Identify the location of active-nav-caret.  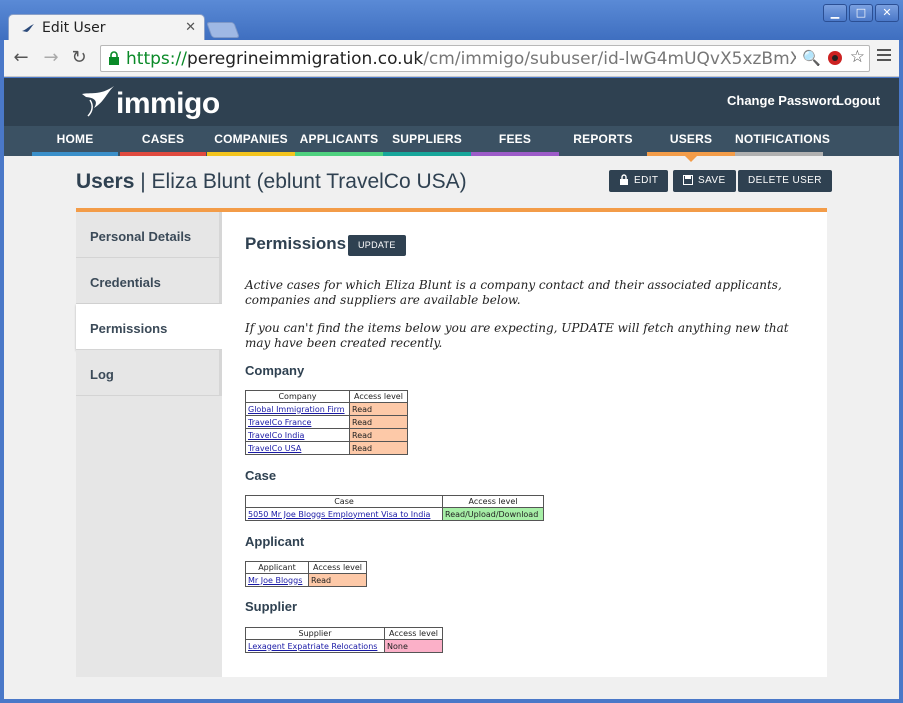
(691, 159).